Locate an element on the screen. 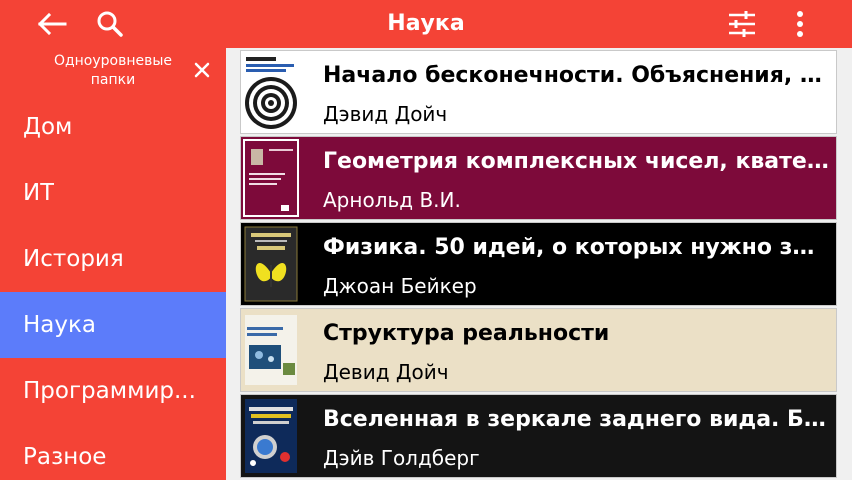 The height and width of the screenshot is (480, 852). sidebar-header: Одноуровневые папки is located at coordinates (113, 71).